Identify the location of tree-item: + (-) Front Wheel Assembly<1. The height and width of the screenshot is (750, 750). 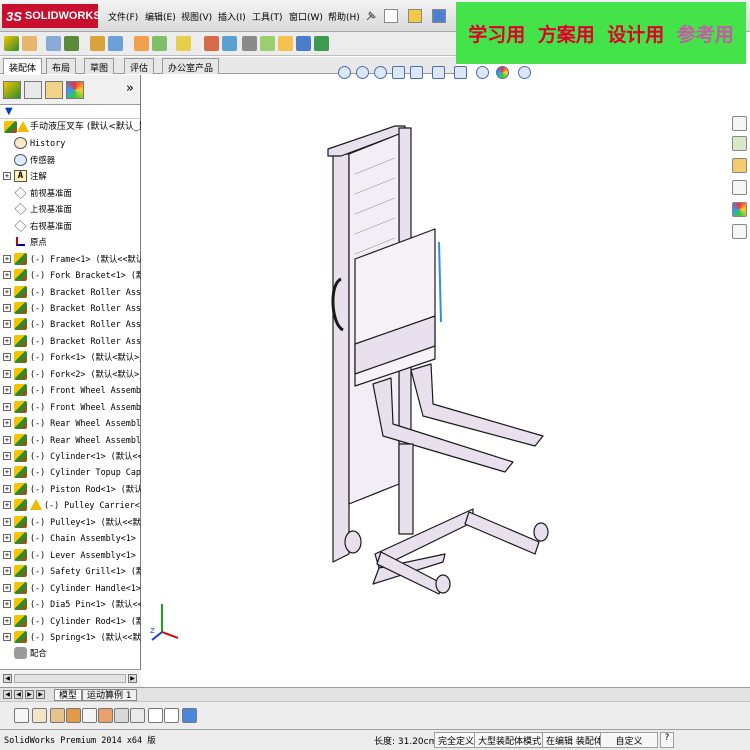
(70, 390).